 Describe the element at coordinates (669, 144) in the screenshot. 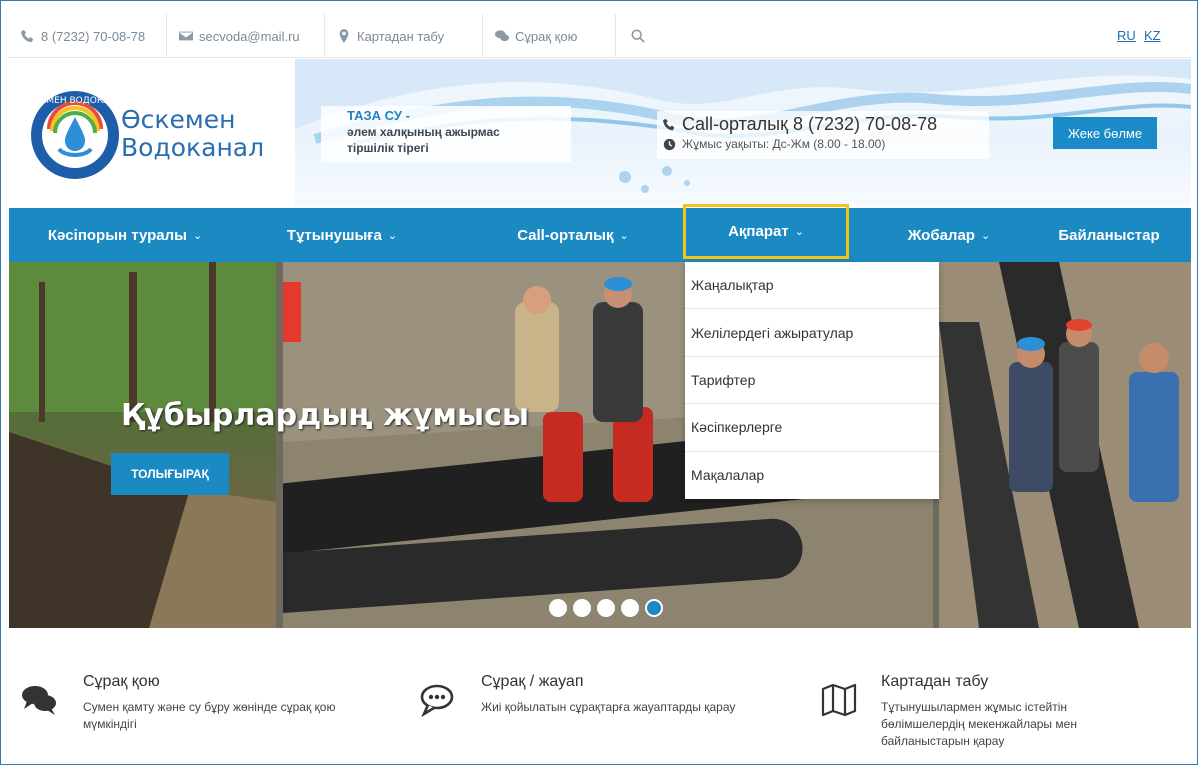

I see `clock-icon` at that location.